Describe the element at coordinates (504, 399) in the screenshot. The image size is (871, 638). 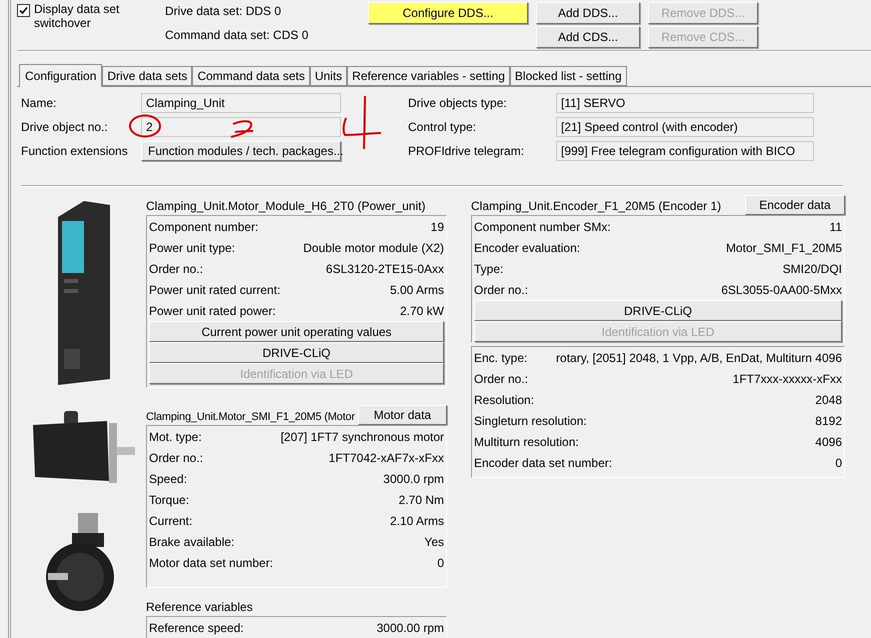
I see `property-label: Resolution:` at that location.